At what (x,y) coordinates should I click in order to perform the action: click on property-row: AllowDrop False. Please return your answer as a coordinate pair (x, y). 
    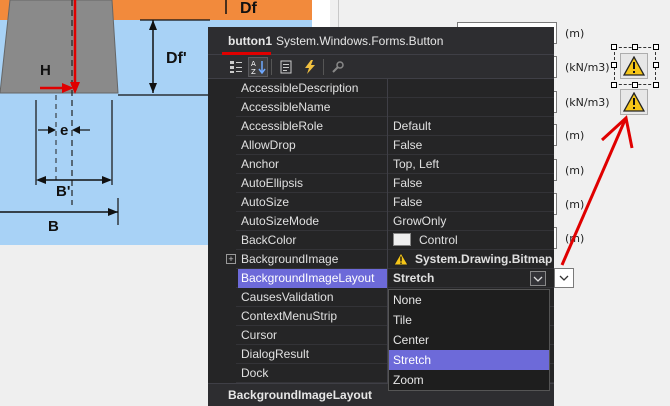
    Looking at the image, I should click on (381, 145).